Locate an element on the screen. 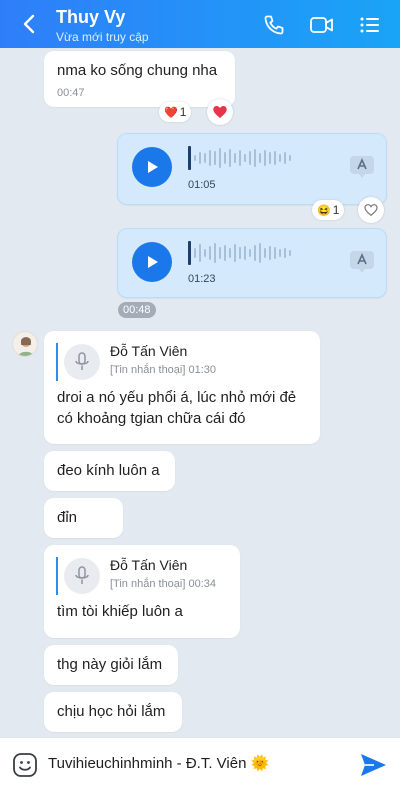  message-text: chịu học hỏi lắm is located at coordinates (111, 711).